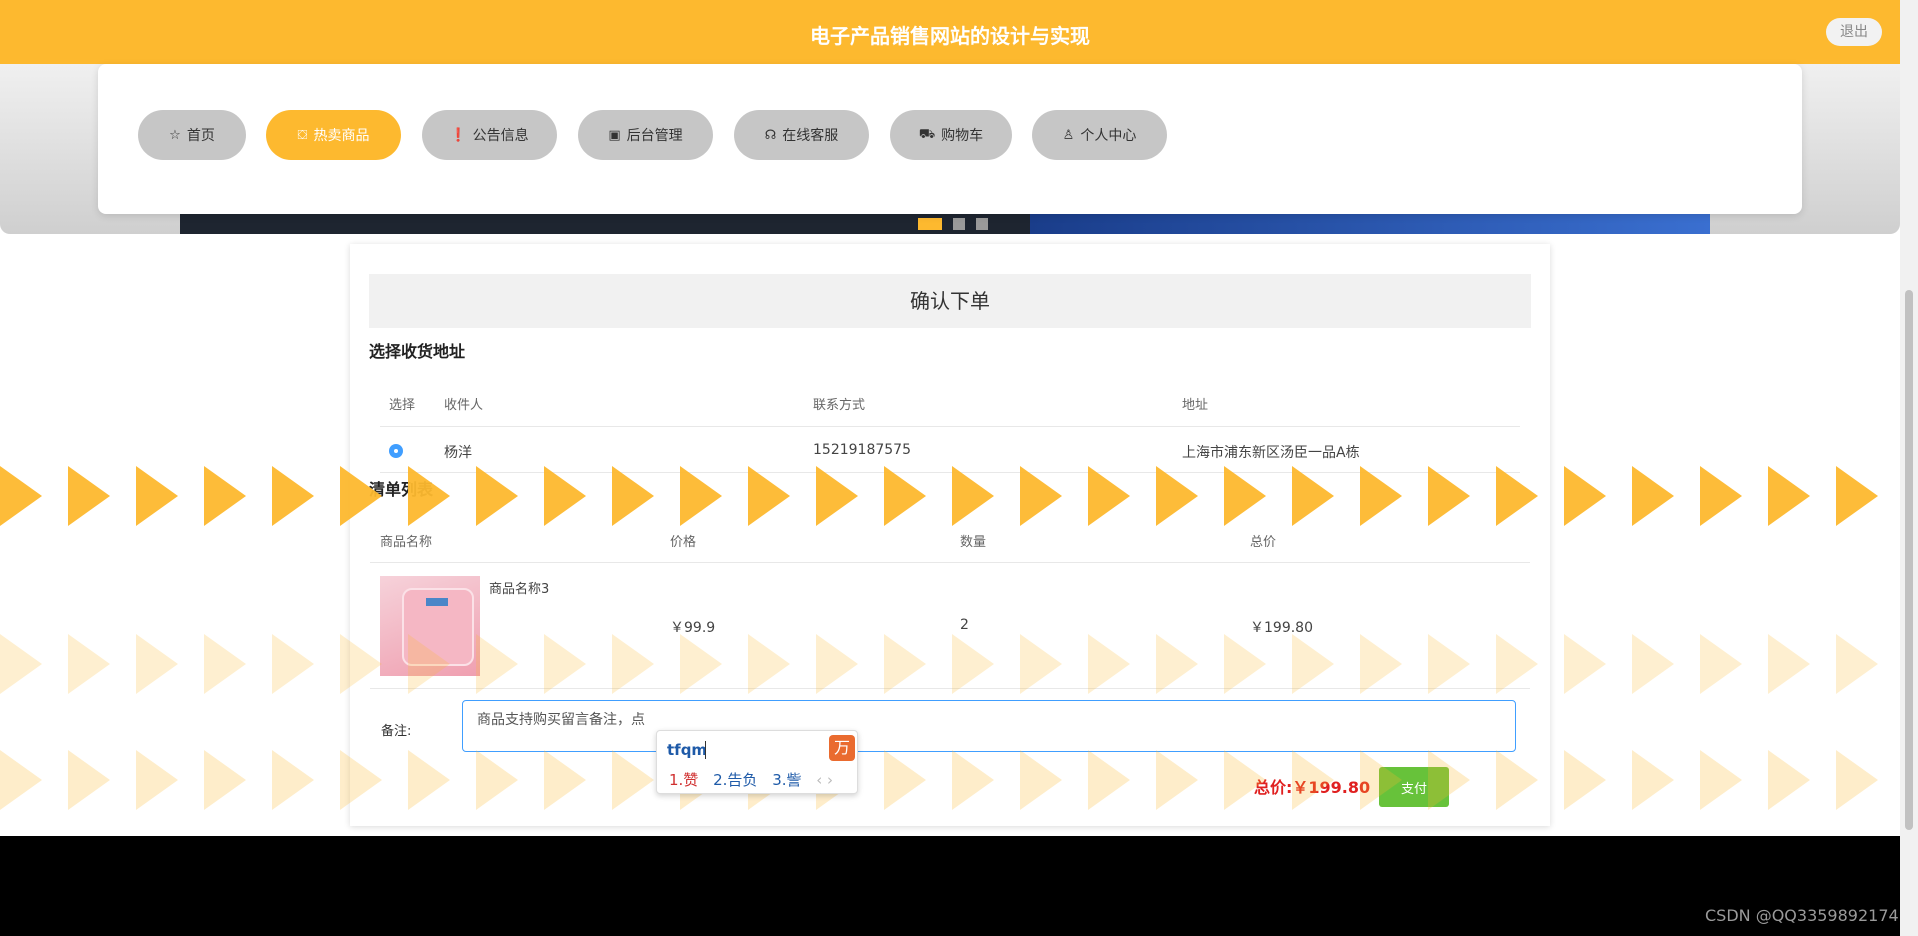 Image resolution: width=1918 pixels, height=936 pixels. I want to click on remark-label: 备注:, so click(396, 731).